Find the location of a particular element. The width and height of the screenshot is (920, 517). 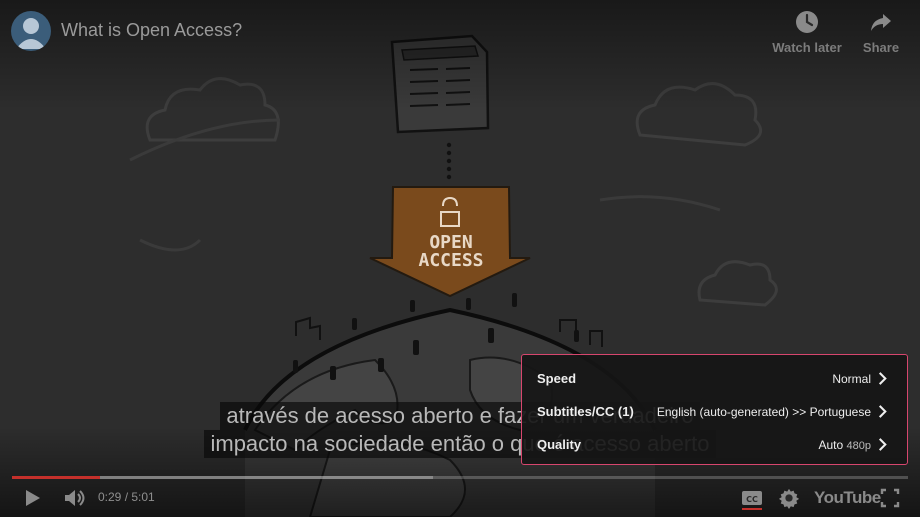

video-title: What is Open Access? is located at coordinates (151, 30).